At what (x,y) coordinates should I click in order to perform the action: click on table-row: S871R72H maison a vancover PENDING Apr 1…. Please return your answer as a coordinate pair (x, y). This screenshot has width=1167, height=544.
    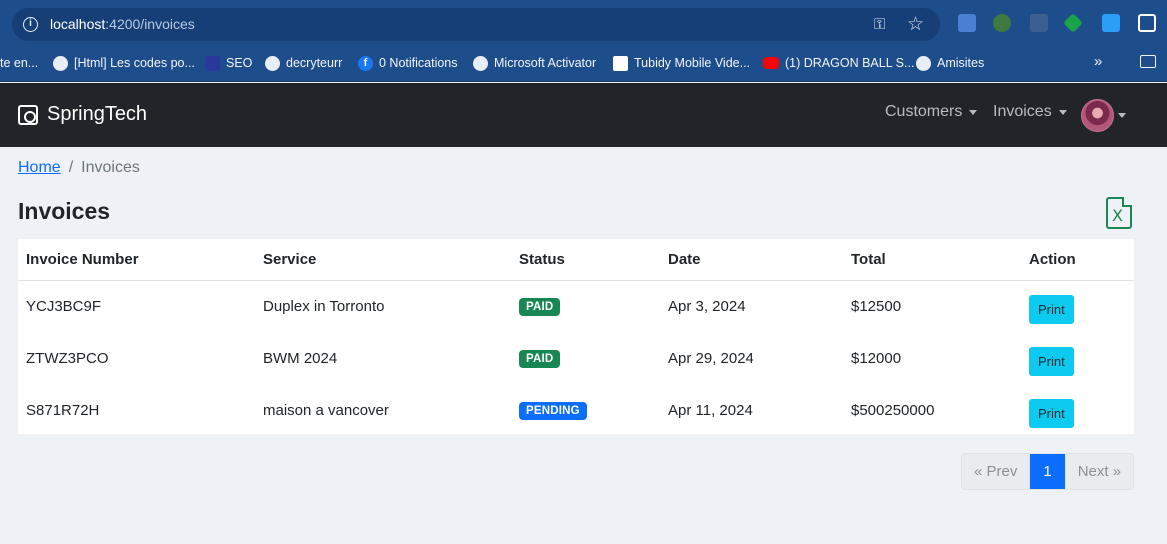
    Looking at the image, I should click on (576, 410).